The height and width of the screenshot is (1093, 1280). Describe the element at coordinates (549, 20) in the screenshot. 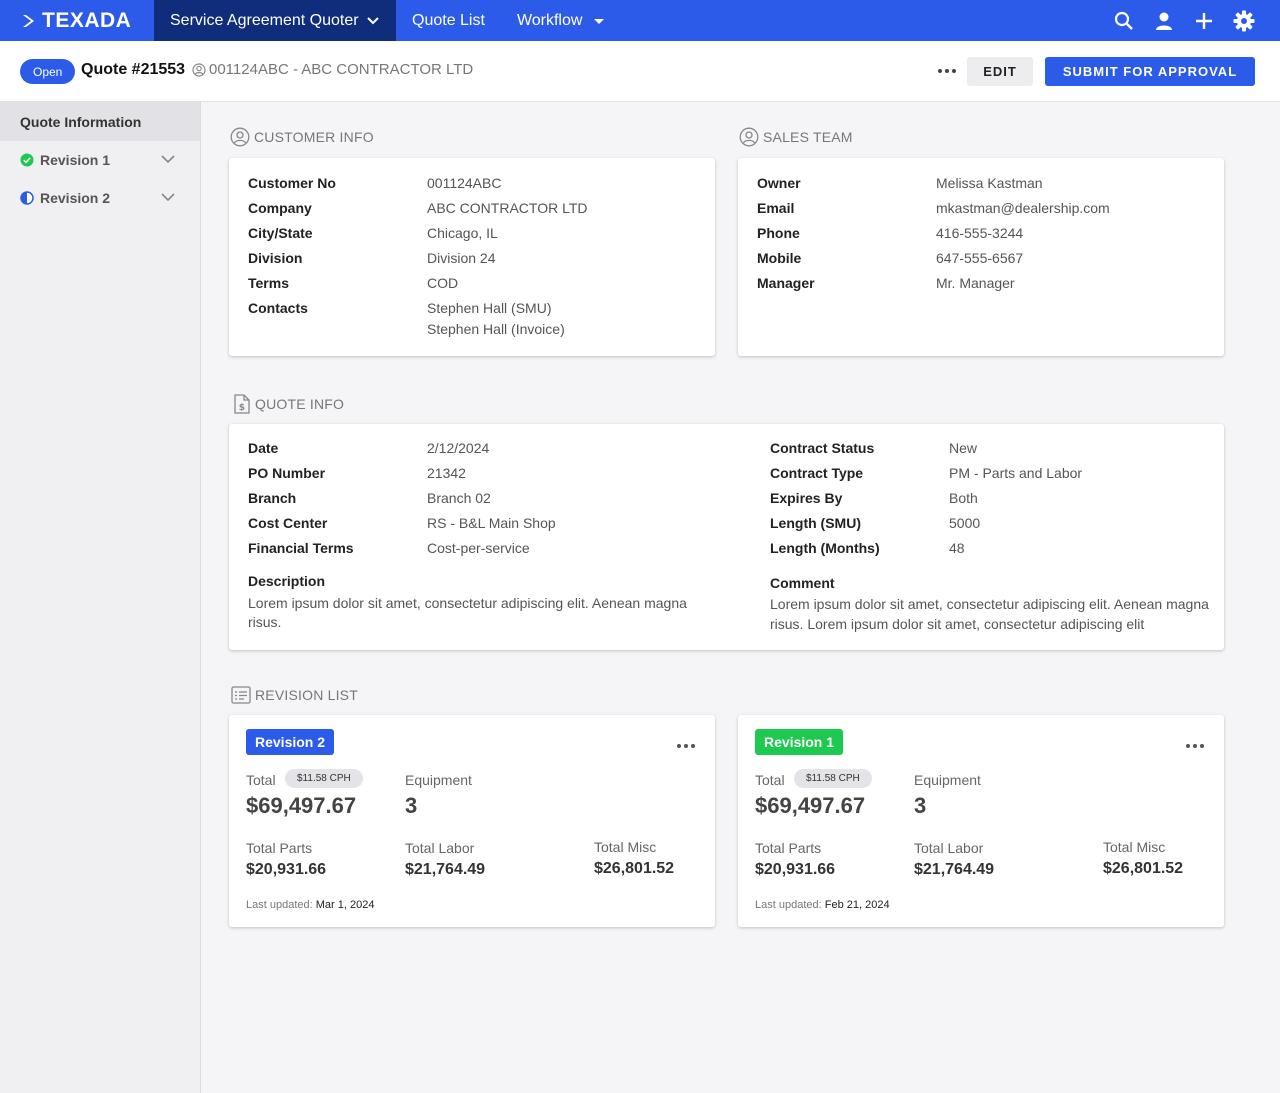

I see `nav-item-label: Workflow` at that location.